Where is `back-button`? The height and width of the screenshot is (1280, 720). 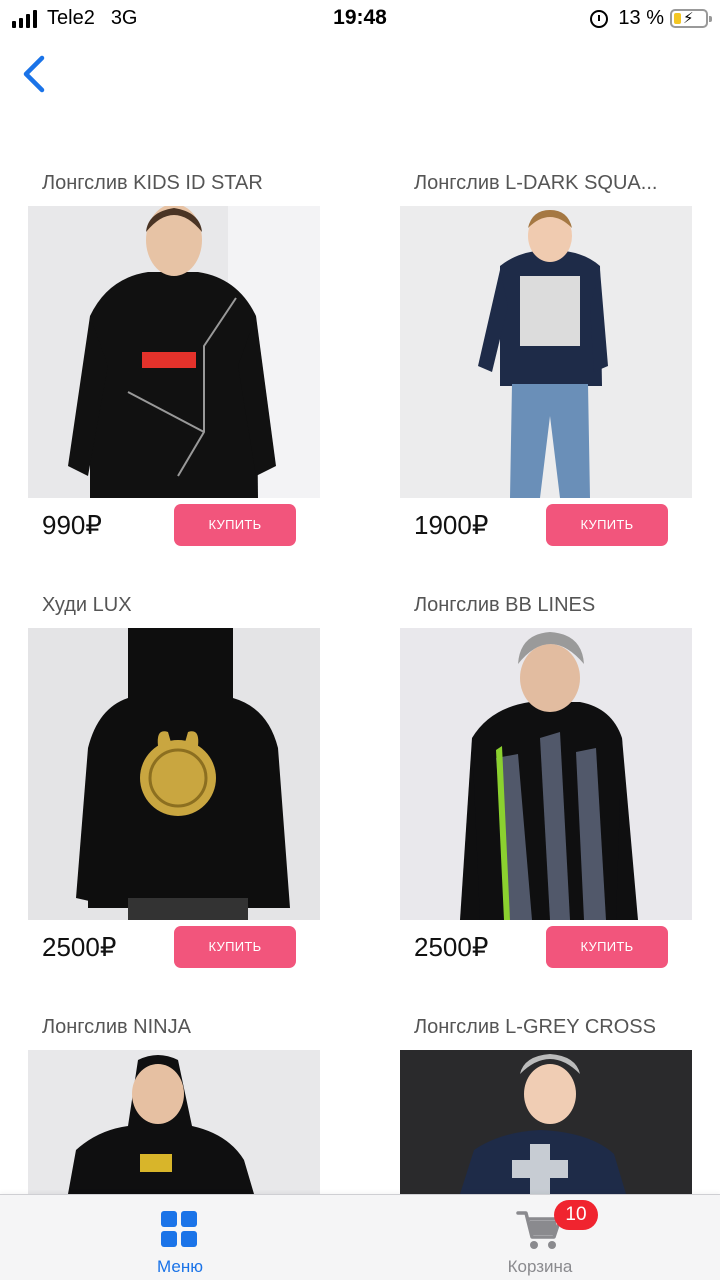 back-button is located at coordinates (38, 74).